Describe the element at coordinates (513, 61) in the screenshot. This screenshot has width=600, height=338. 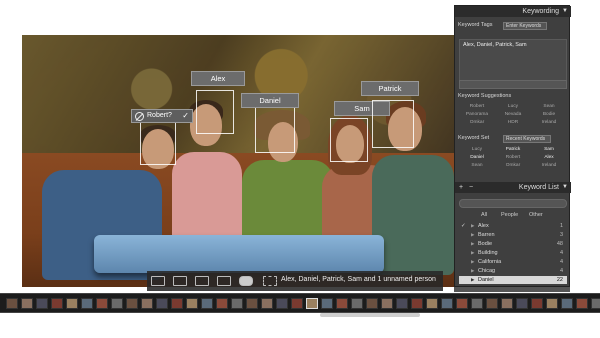
I see `keyword-tags-field: Alex, Daniel, Patrick, Sam` at that location.